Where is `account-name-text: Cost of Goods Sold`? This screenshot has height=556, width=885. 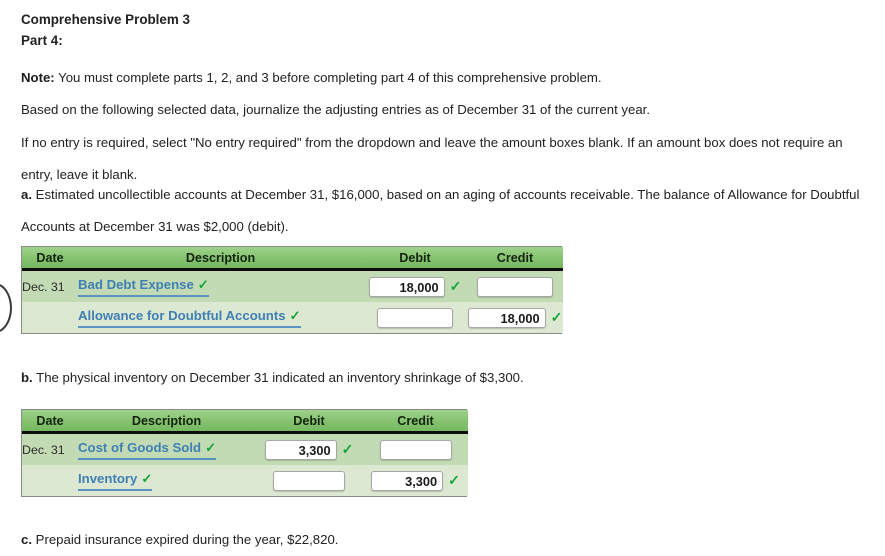 account-name-text: Cost of Goods Sold is located at coordinates (140, 447).